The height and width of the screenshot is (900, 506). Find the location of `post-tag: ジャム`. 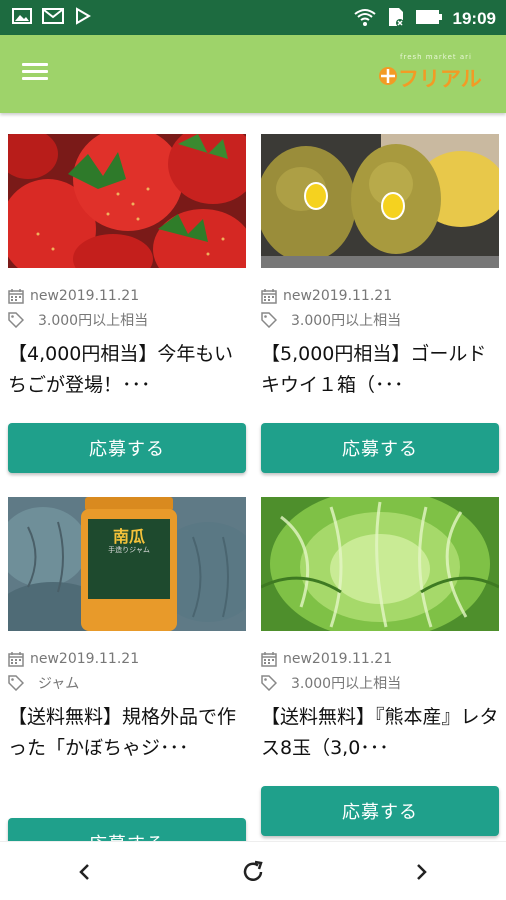

post-tag: ジャム is located at coordinates (127, 683).